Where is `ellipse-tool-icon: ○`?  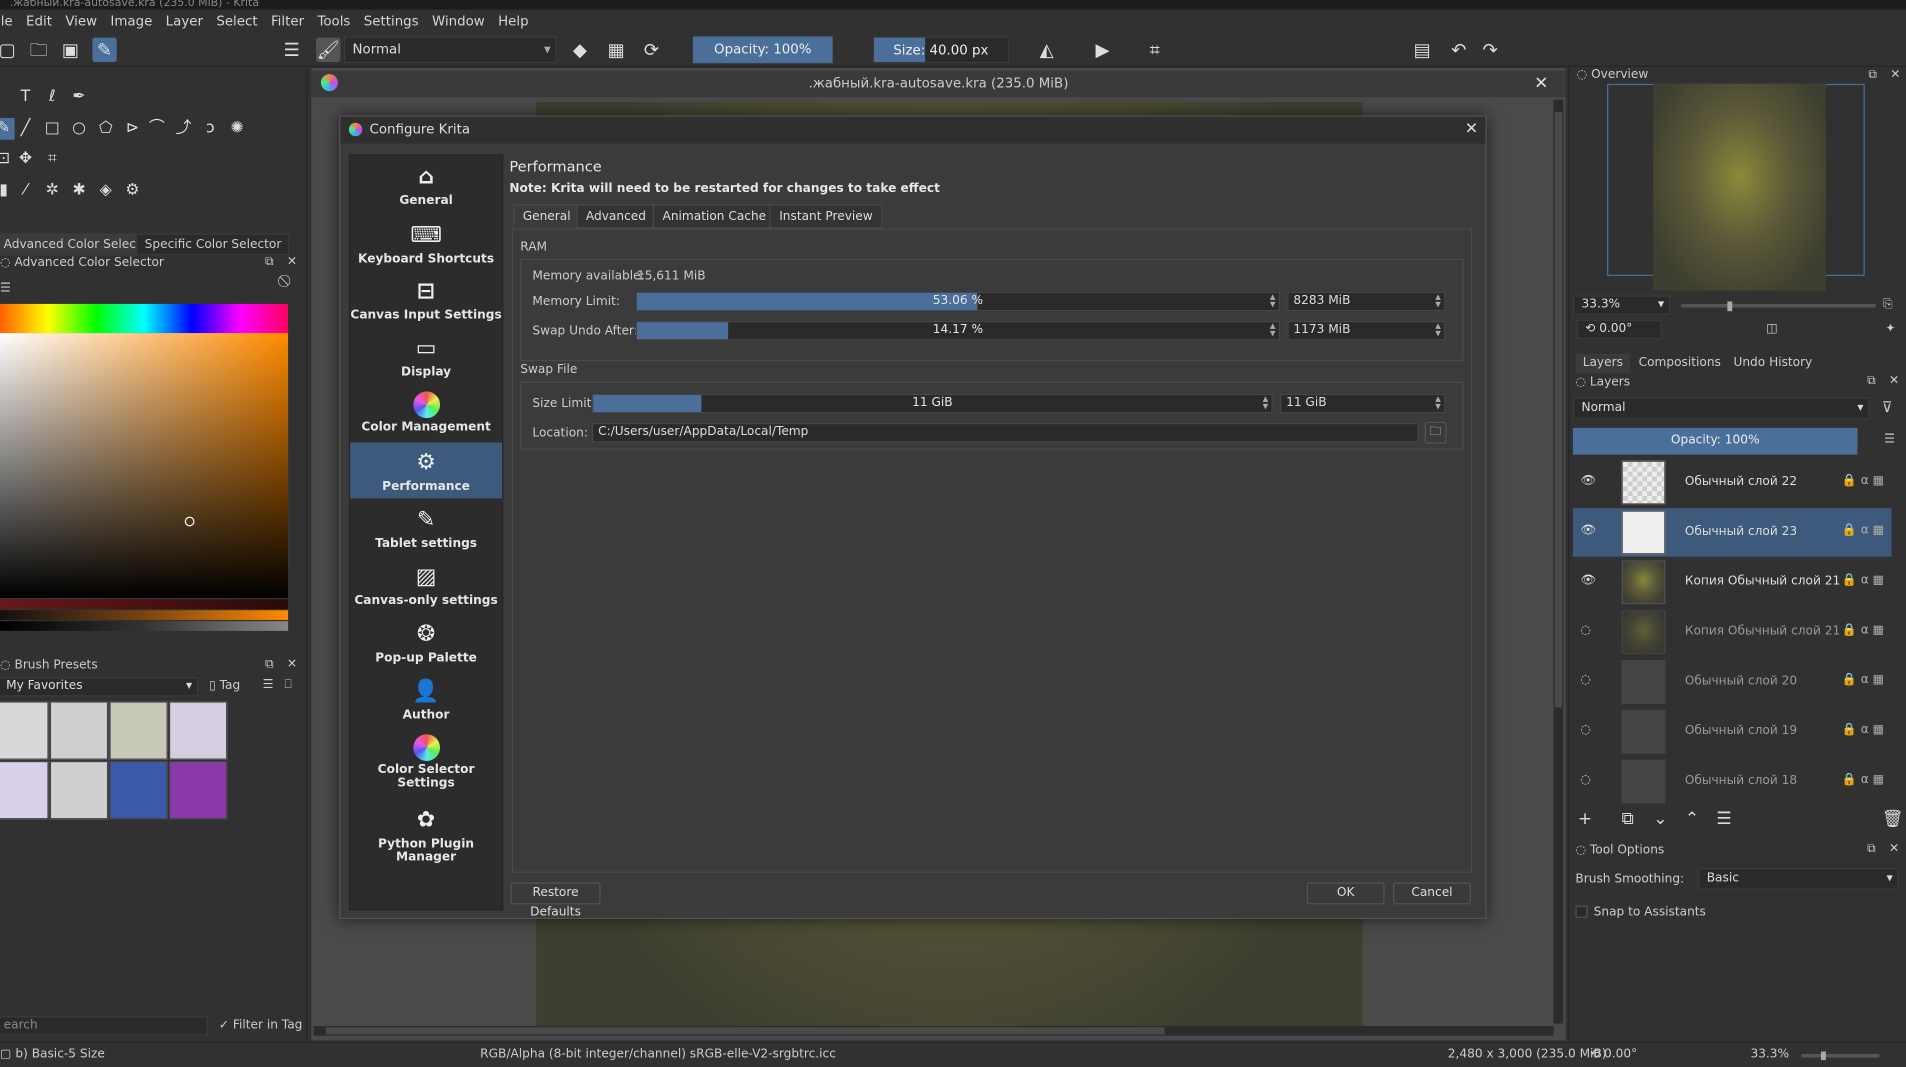 ellipse-tool-icon: ○ is located at coordinates (79, 129).